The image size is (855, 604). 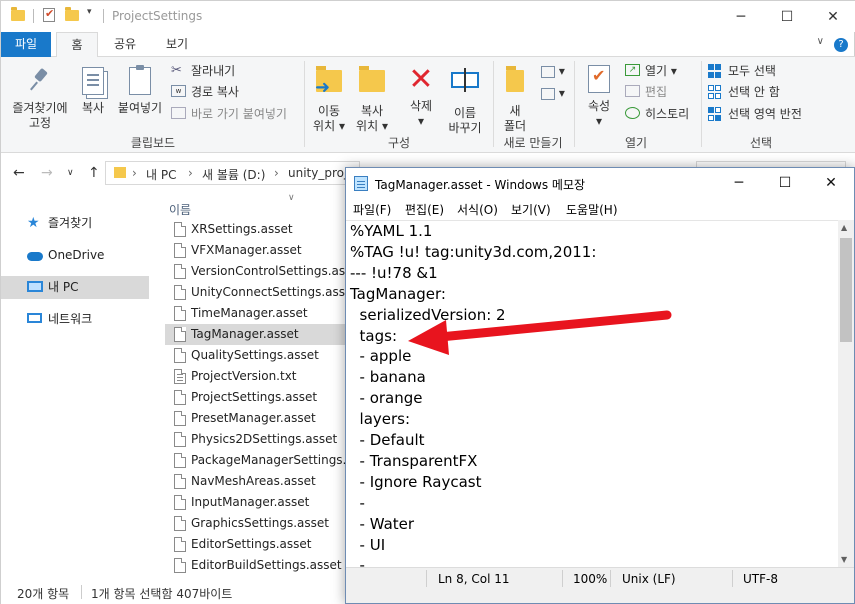 What do you see at coordinates (515, 99) in the screenshot?
I see `new-folder-button: 새 폴더` at bounding box center [515, 99].